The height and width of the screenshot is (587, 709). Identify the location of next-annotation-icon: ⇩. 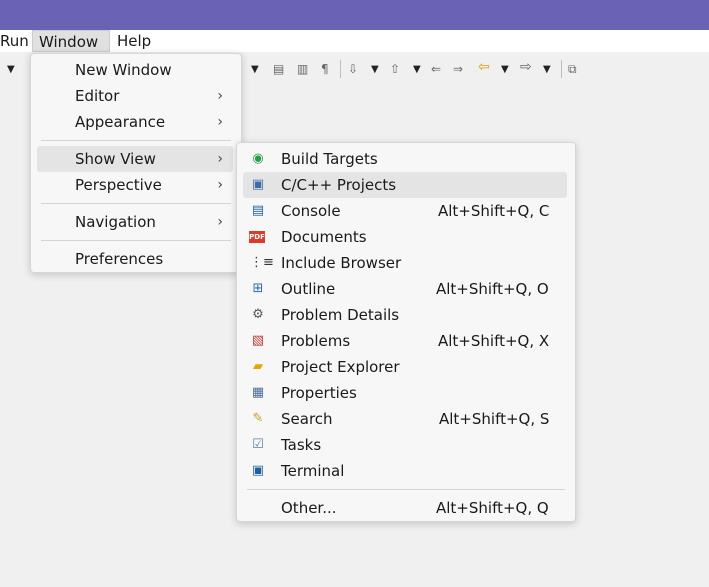
(353, 69).